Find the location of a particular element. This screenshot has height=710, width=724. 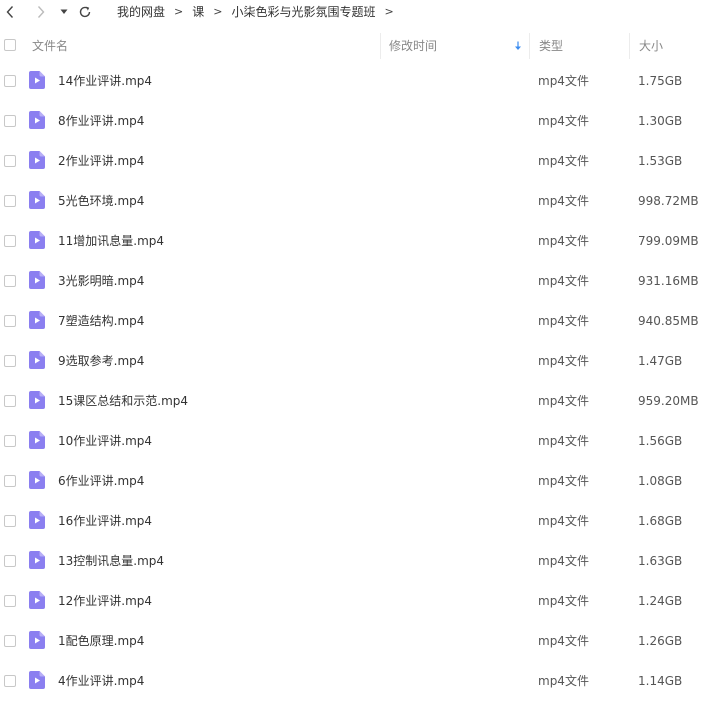

file-size: 1.30GB is located at coordinates (660, 121).